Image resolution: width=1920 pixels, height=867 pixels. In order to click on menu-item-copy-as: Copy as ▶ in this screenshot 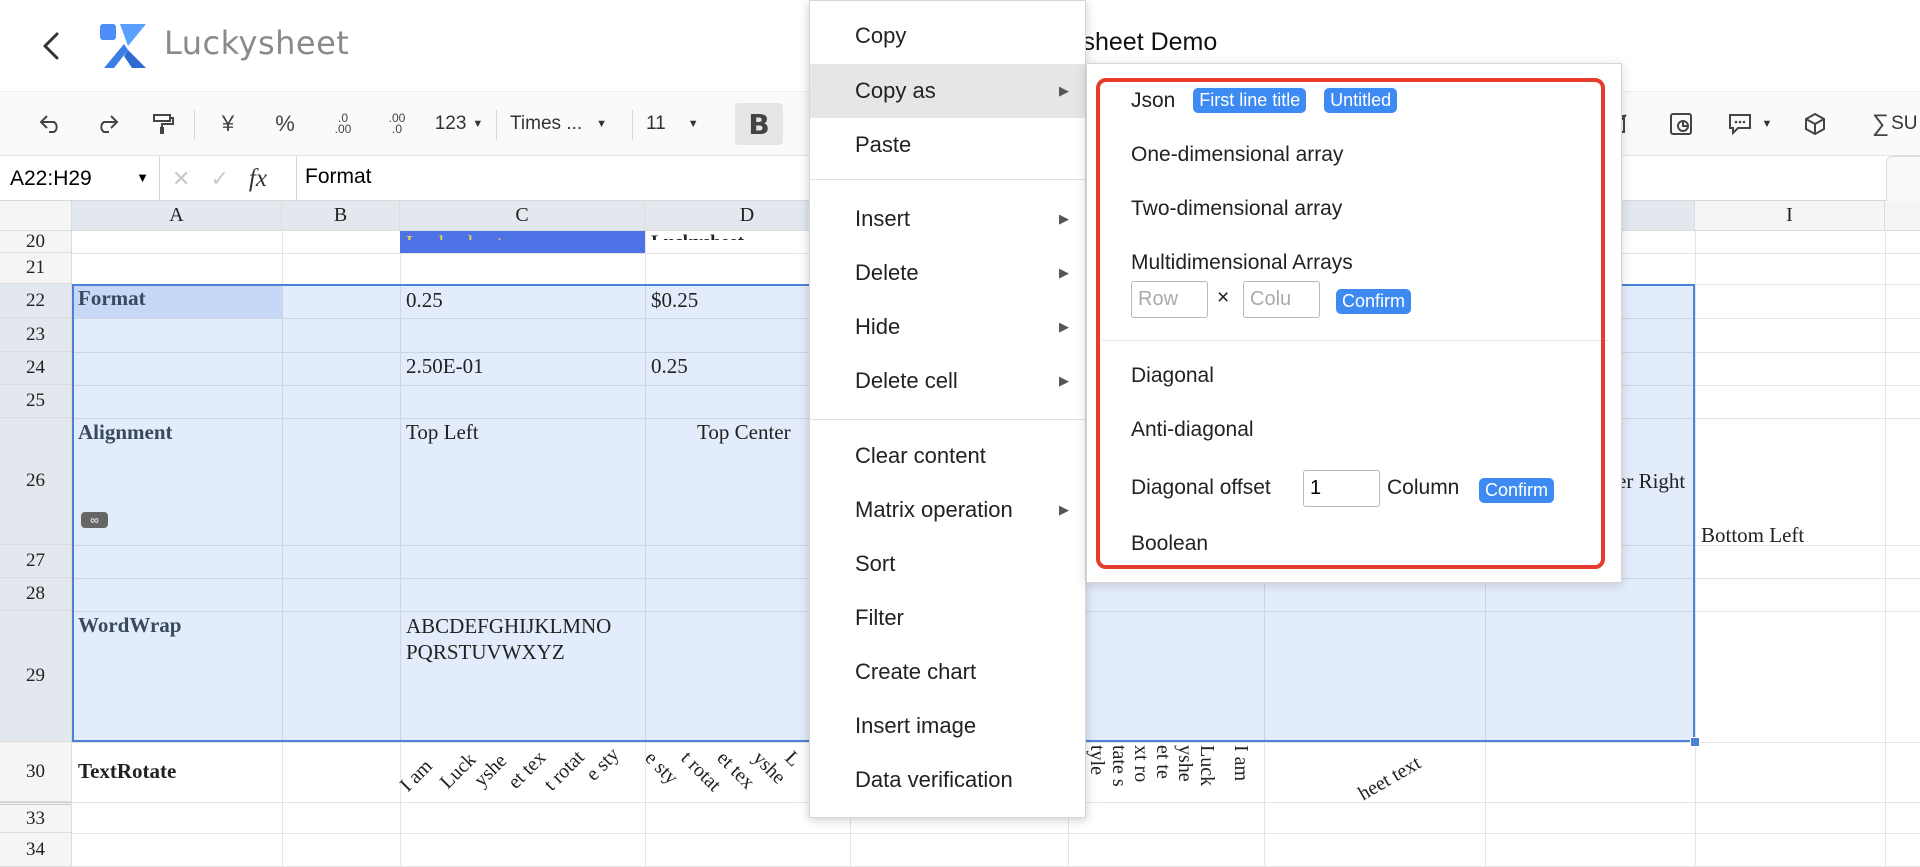, I will do `click(947, 91)`.